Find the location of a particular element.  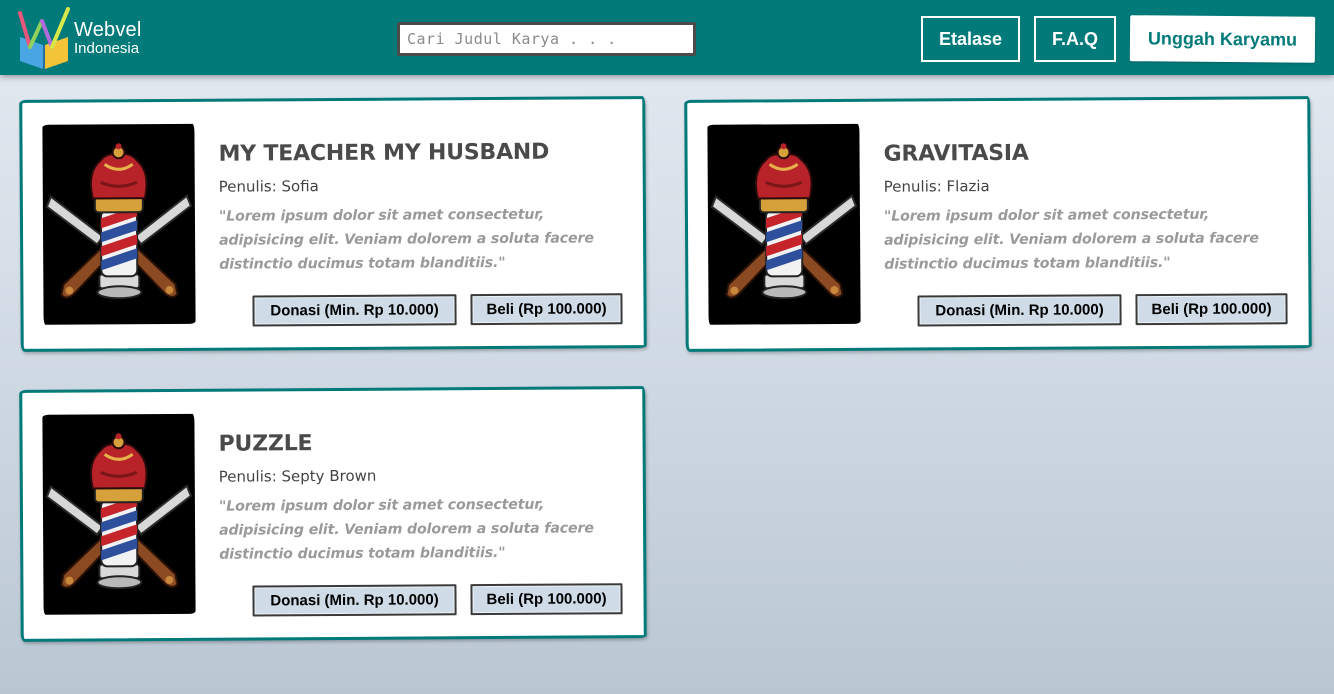

book-title: MY TEACHER MY HUSBAND is located at coordinates (383, 153).